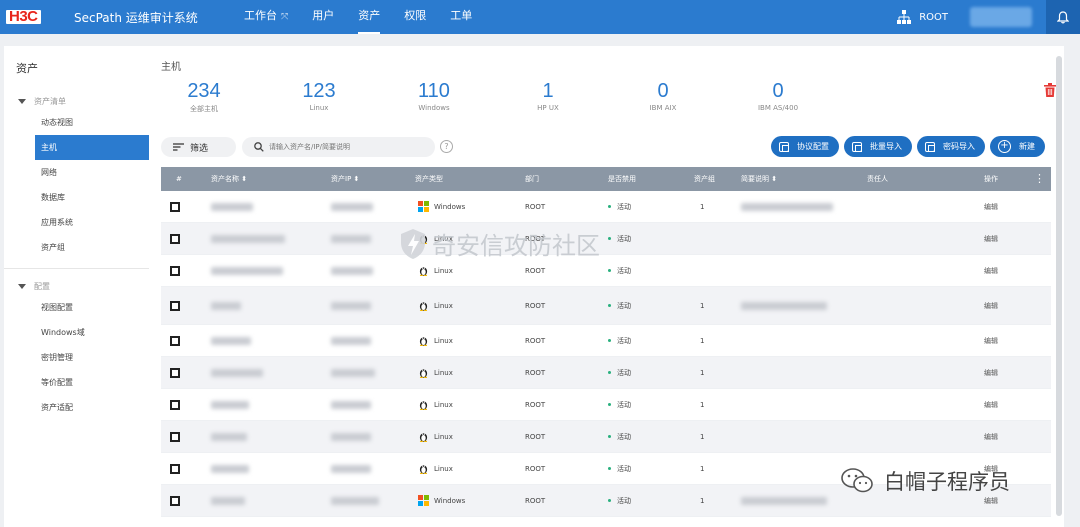 Image resolution: width=1080 pixels, height=527 pixels. Describe the element at coordinates (878, 146) in the screenshot. I see `batch-import-button: 批量导入` at that location.